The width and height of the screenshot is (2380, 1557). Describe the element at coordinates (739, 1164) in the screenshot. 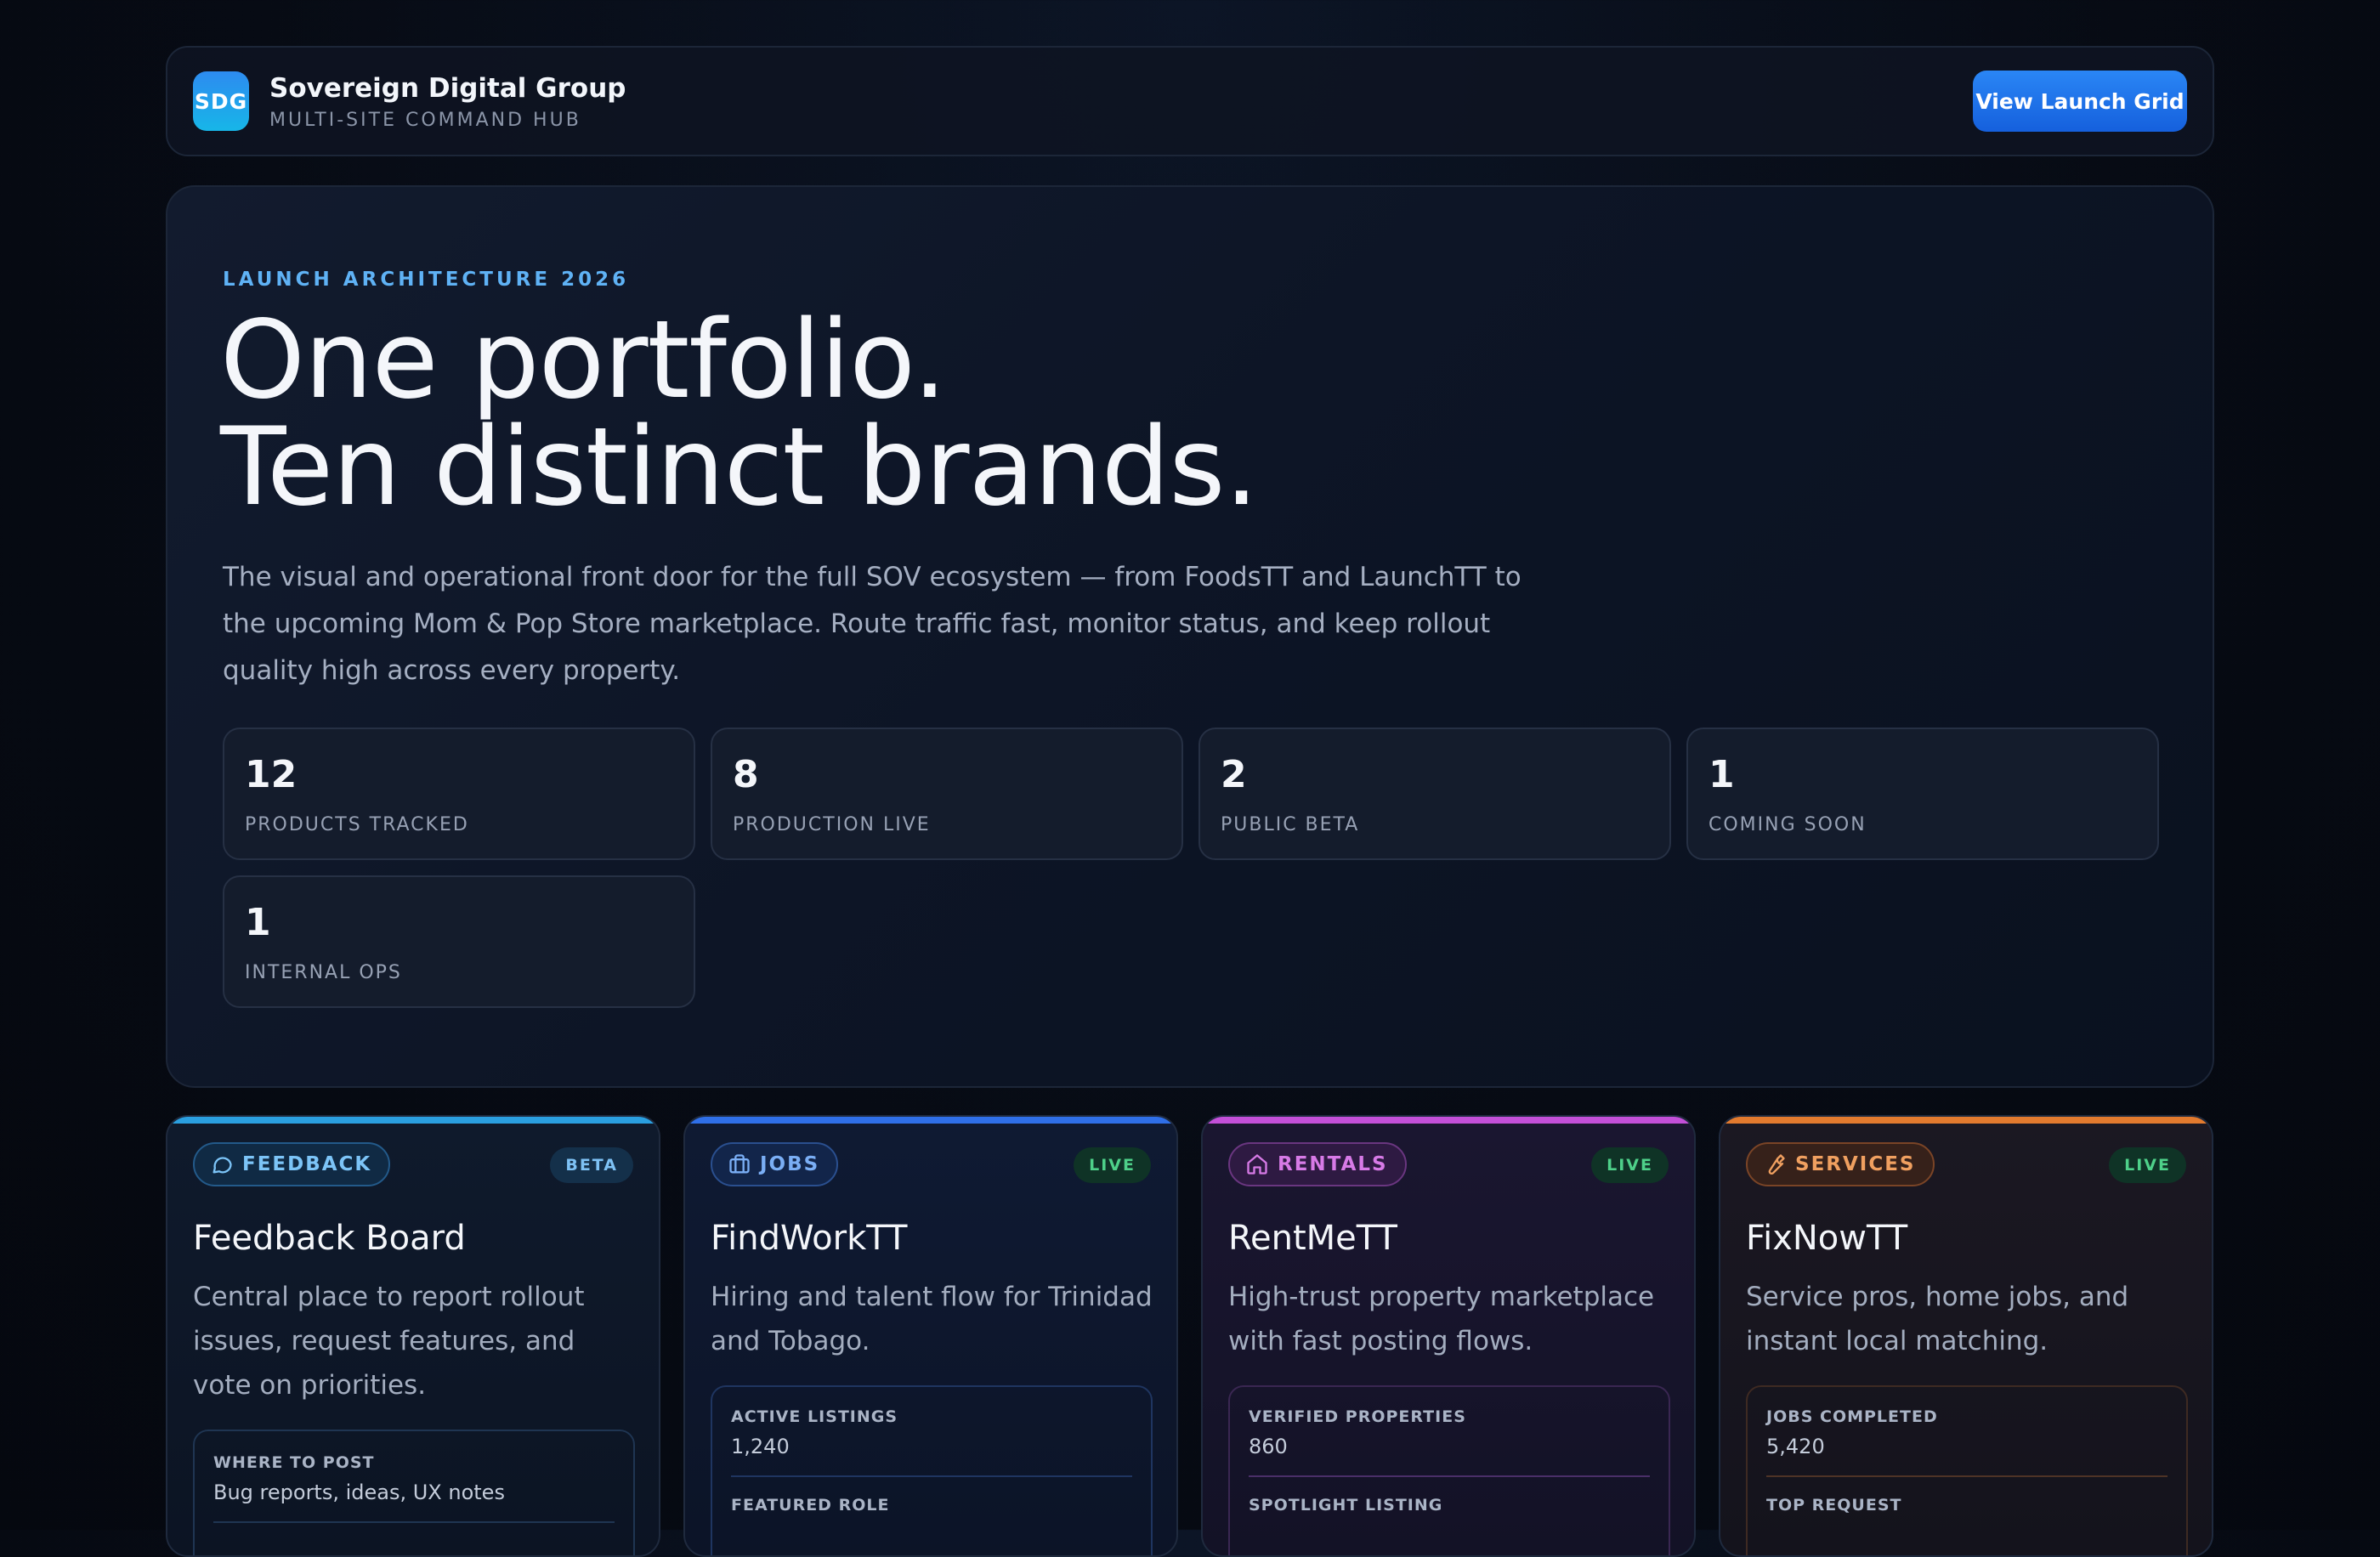

I see `briefcase-icon` at that location.